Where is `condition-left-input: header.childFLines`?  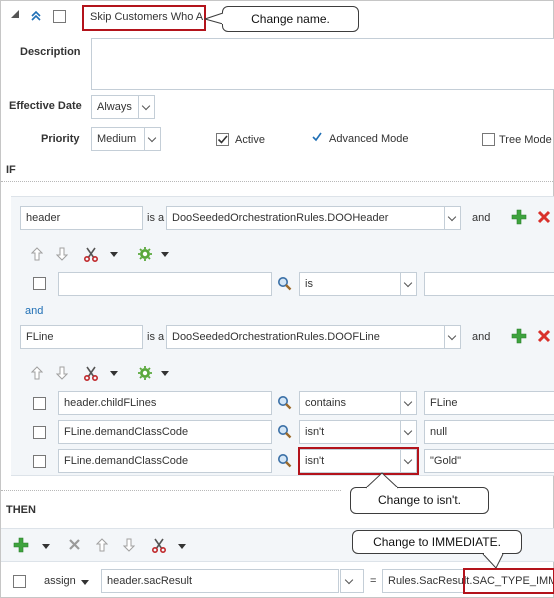
condition-left-input: header.childFLines is located at coordinates (165, 403).